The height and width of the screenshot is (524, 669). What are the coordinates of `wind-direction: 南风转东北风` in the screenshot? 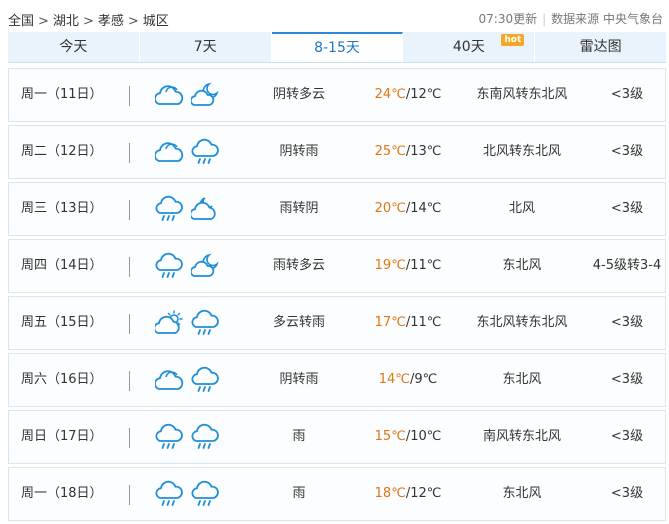 It's located at (521, 436).